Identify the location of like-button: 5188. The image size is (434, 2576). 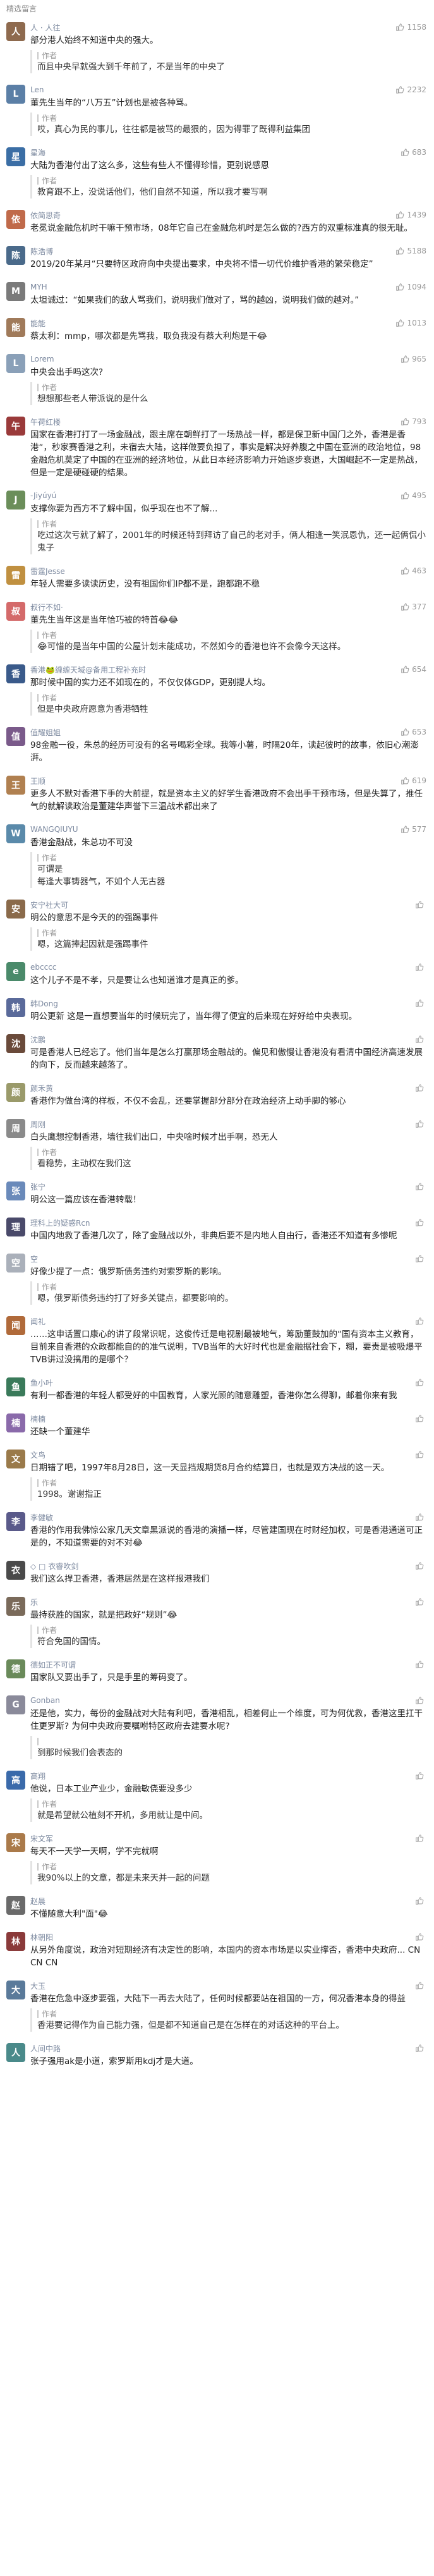
(411, 251).